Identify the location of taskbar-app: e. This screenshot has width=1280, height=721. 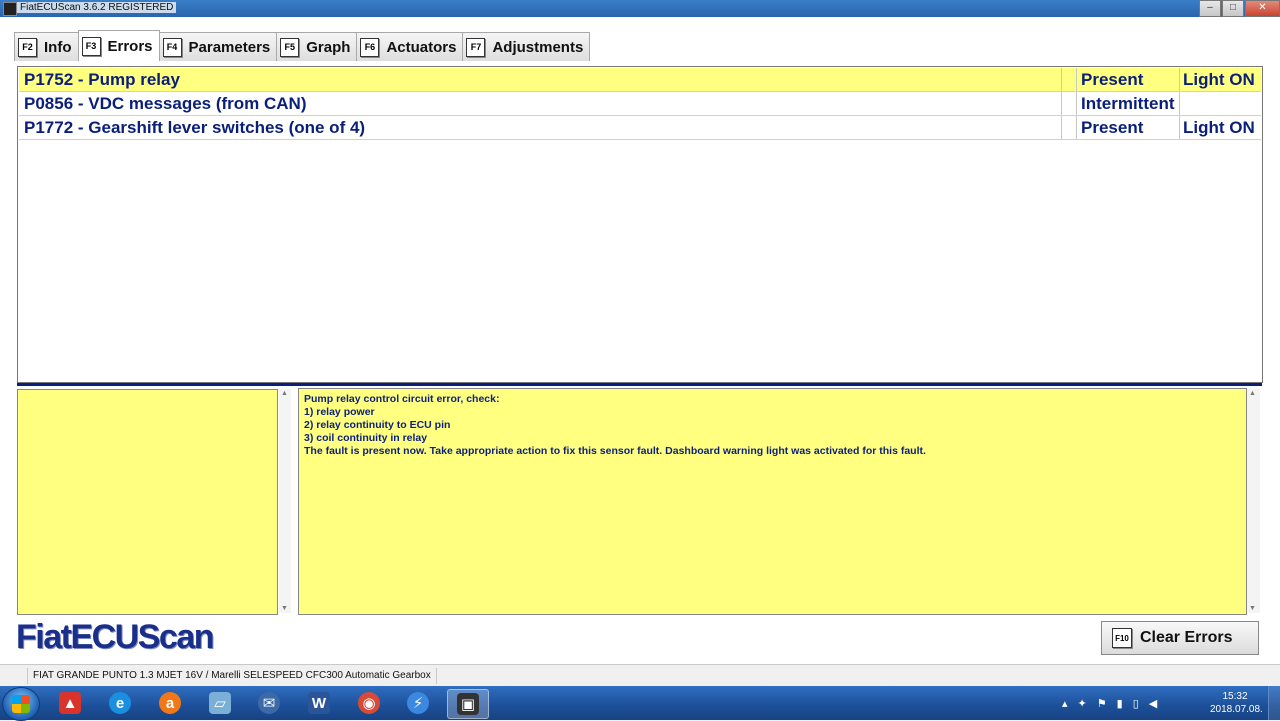
(120, 703).